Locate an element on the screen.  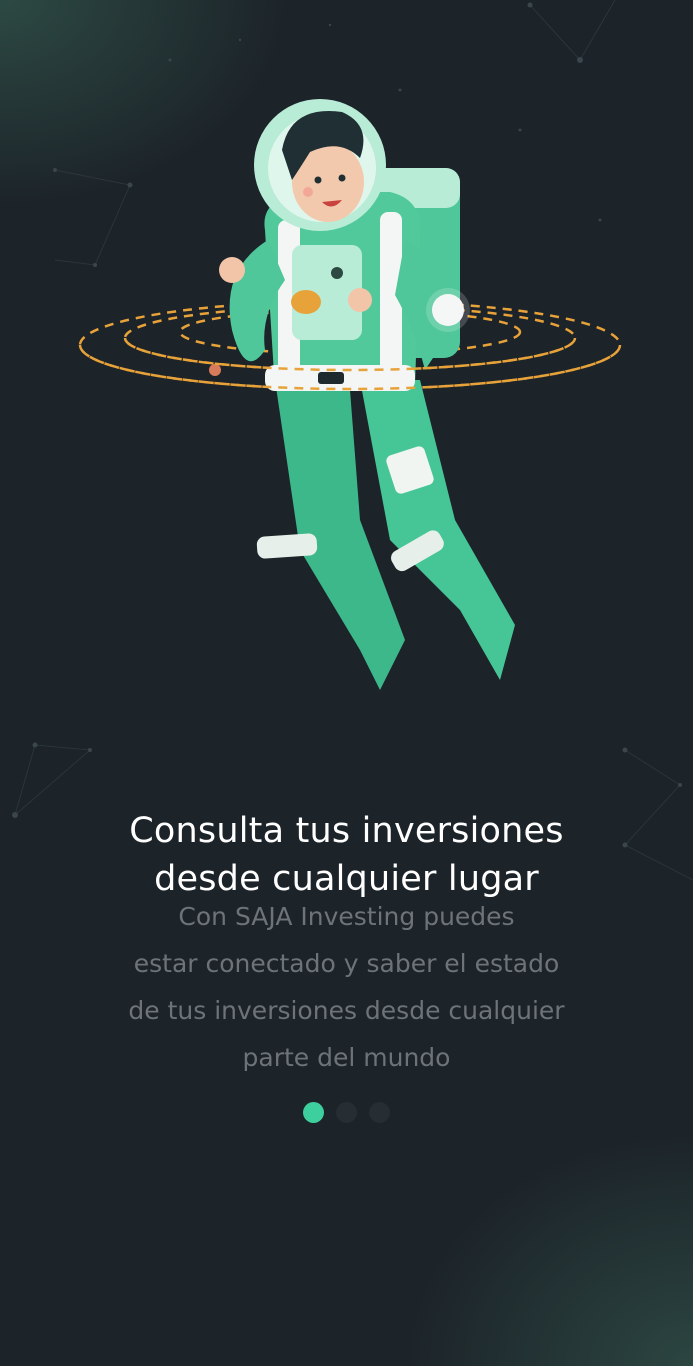
description-line: parte del mundo is located at coordinates (346, 1057).